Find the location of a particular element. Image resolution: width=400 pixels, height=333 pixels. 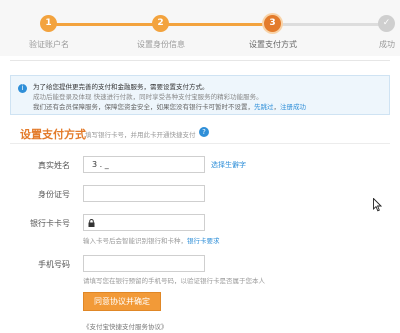

card-label: 银行卡卡号 is located at coordinates (50, 223).